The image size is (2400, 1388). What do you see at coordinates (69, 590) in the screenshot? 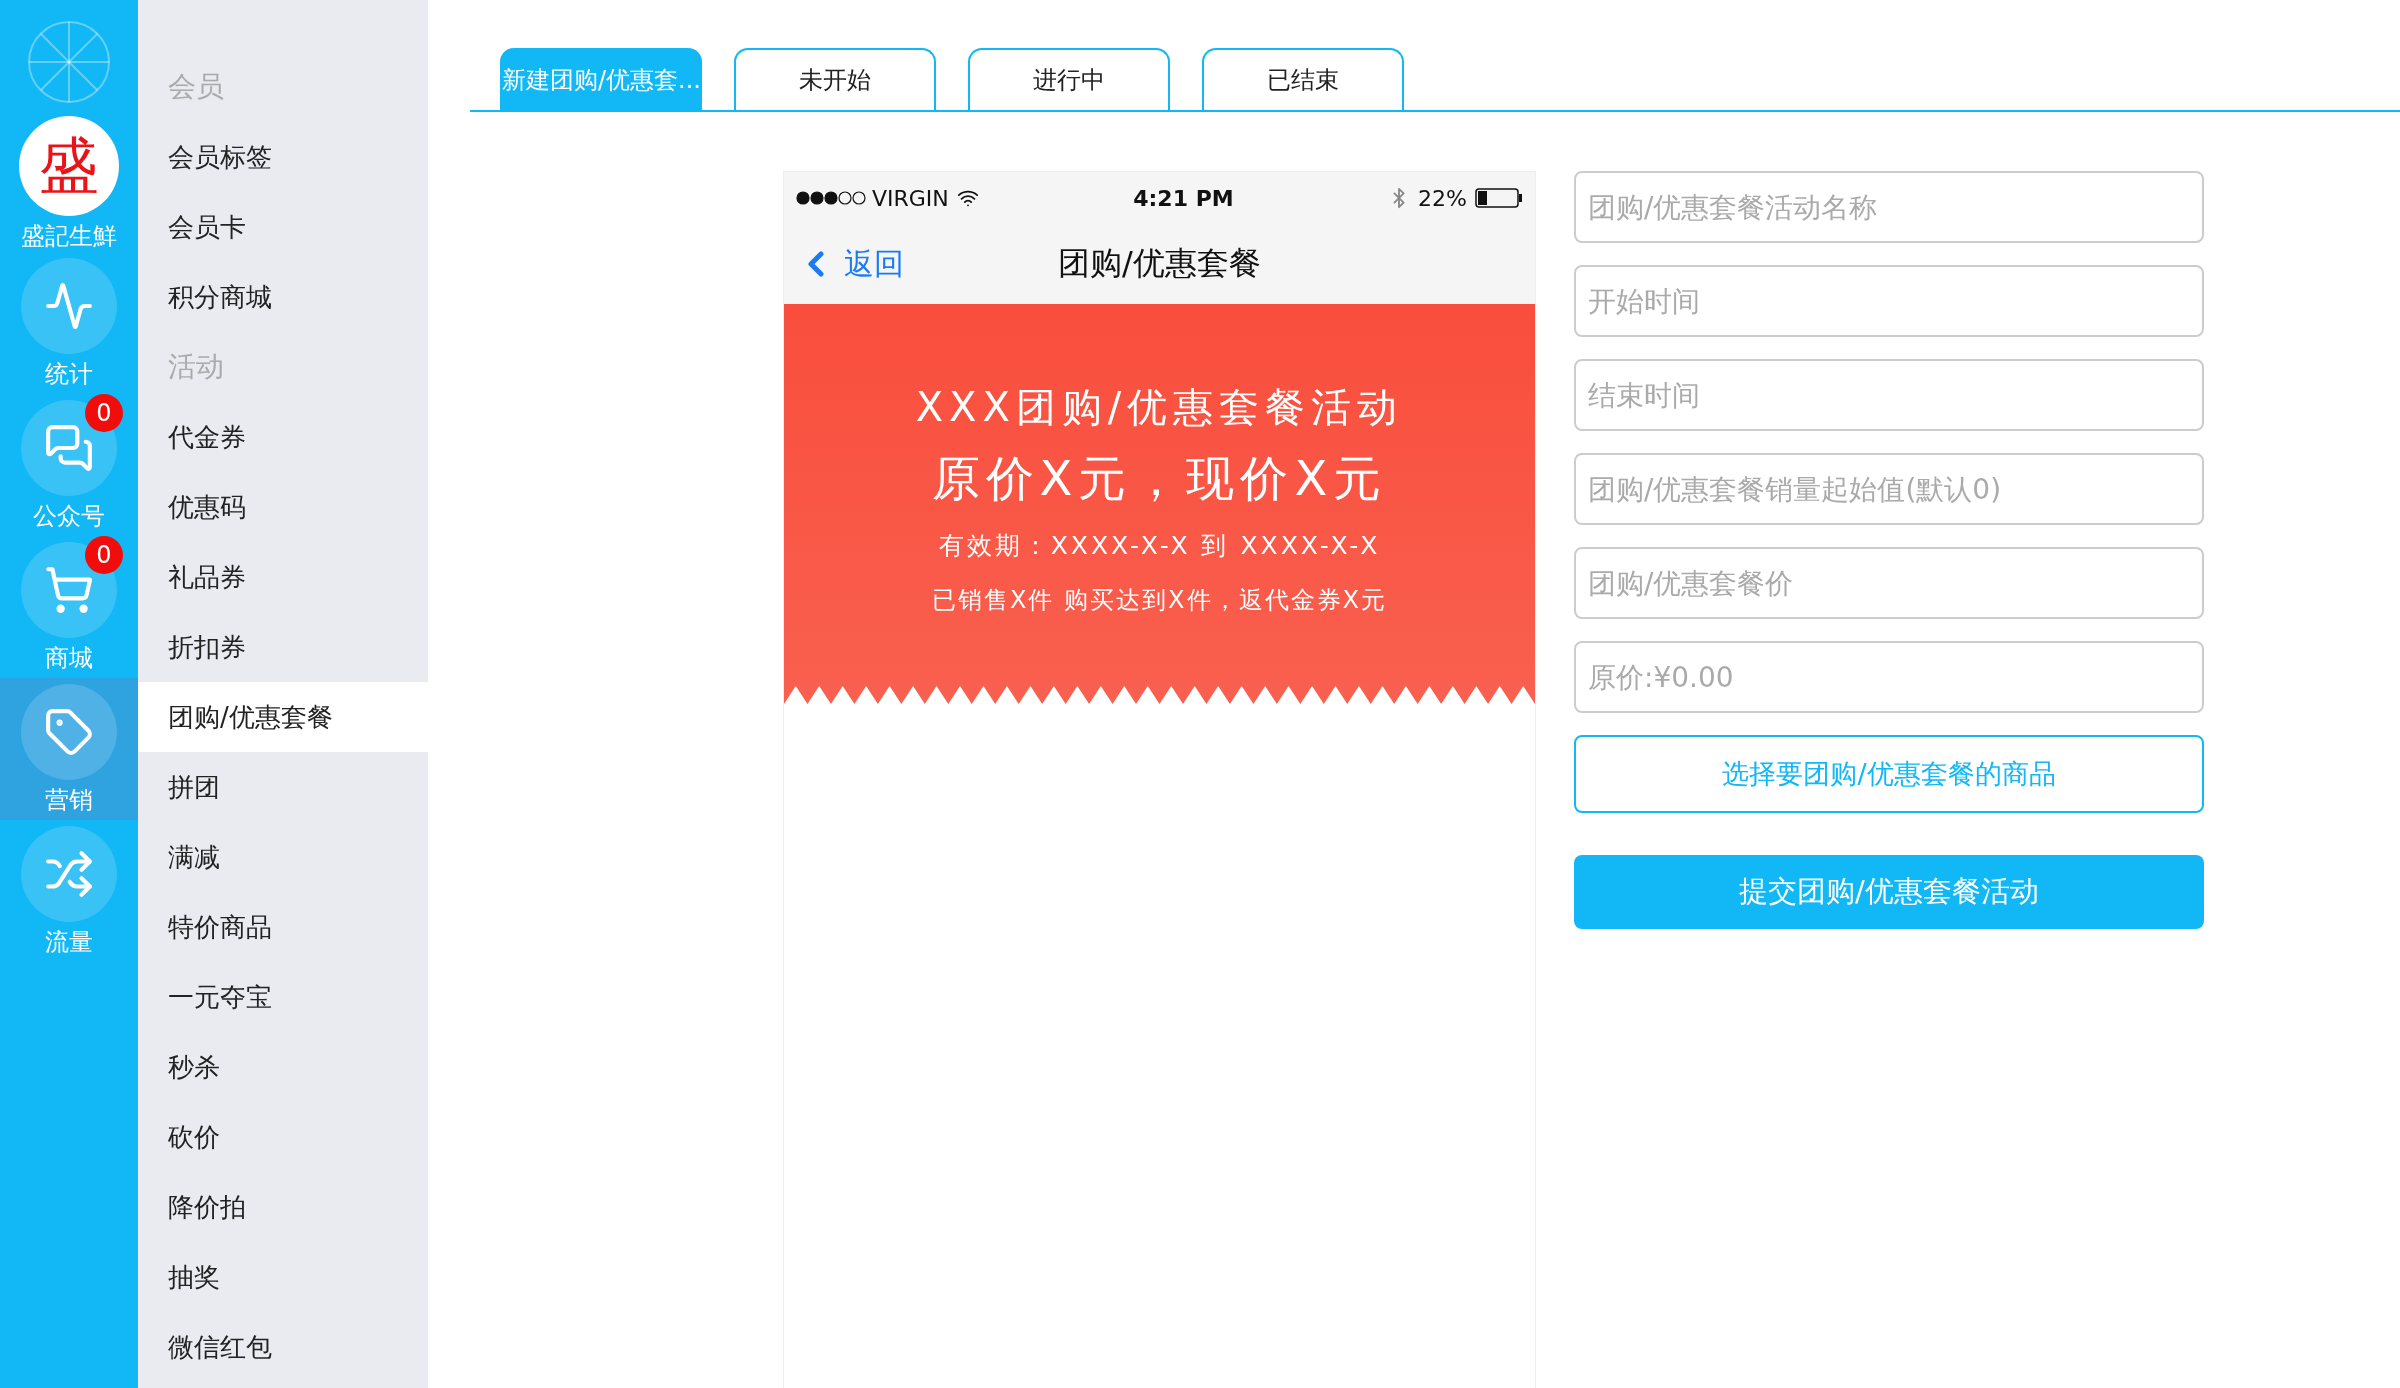
I see `cart-icon` at bounding box center [69, 590].